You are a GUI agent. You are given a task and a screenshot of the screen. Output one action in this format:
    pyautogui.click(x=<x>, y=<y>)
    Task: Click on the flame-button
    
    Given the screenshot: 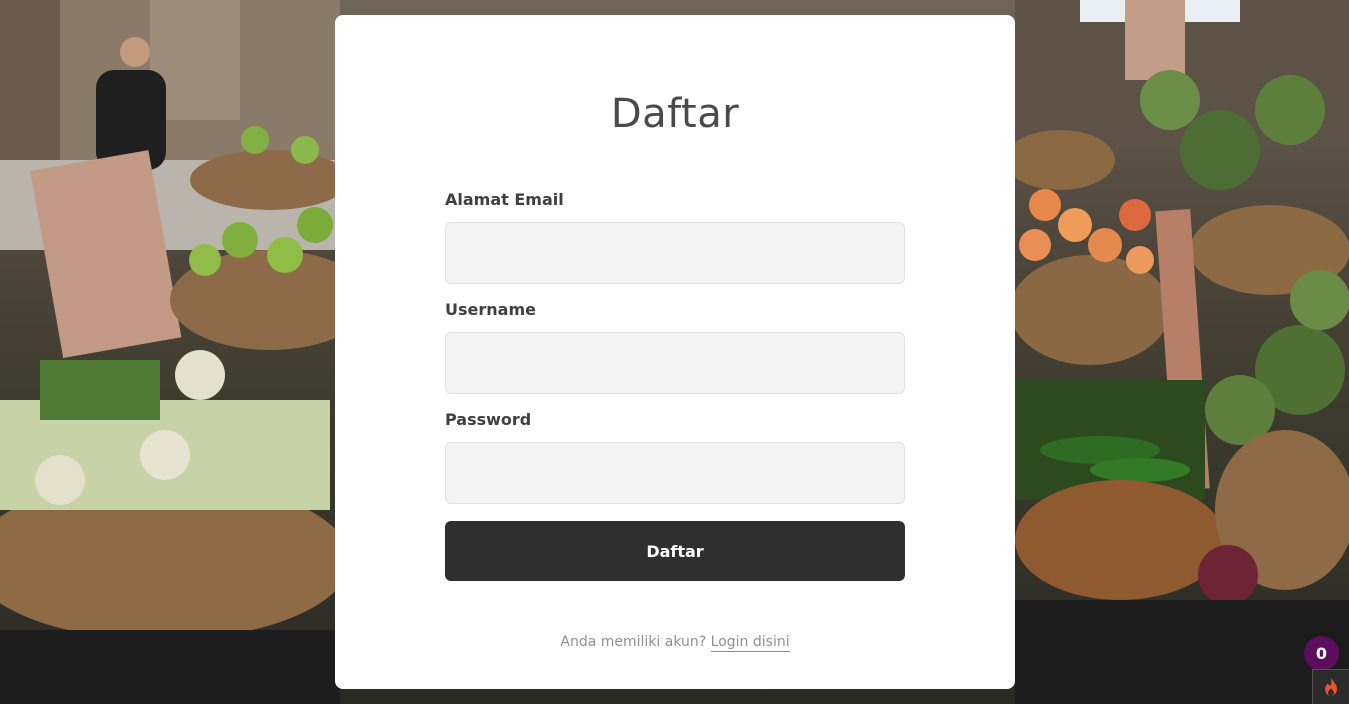 What is the action you would take?
    pyautogui.click(x=1330, y=686)
    